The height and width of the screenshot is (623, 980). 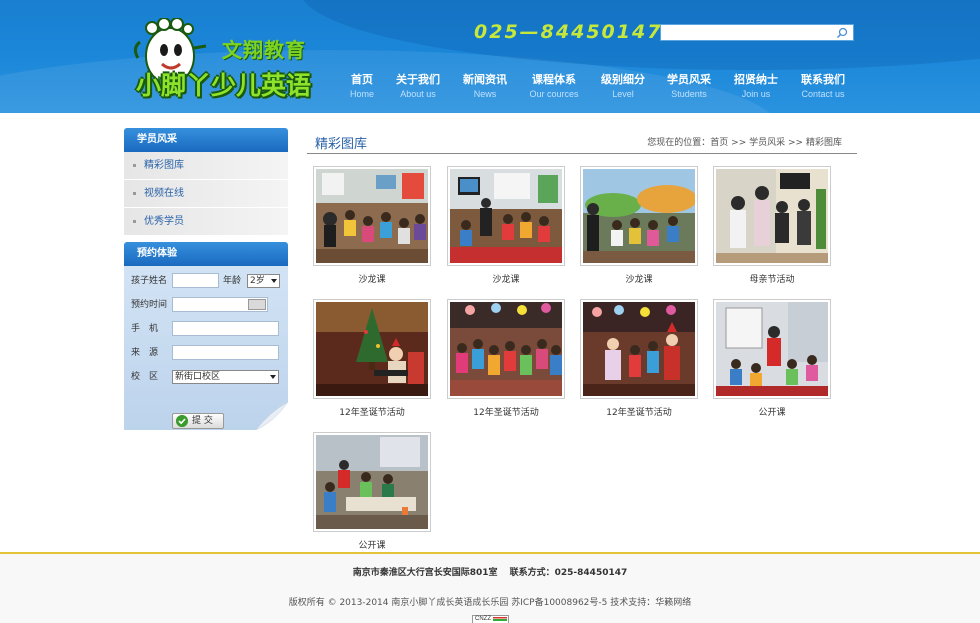 I want to click on nav-label: 招贤纳士, so click(x=756, y=79).